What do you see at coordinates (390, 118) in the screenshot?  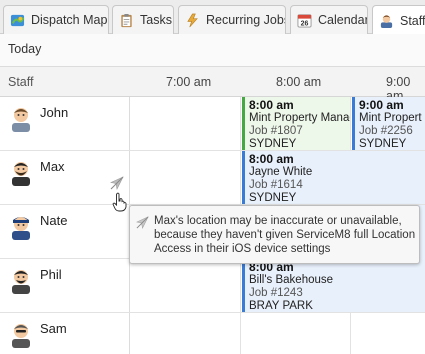 I see `job-client: Mint Propert` at bounding box center [390, 118].